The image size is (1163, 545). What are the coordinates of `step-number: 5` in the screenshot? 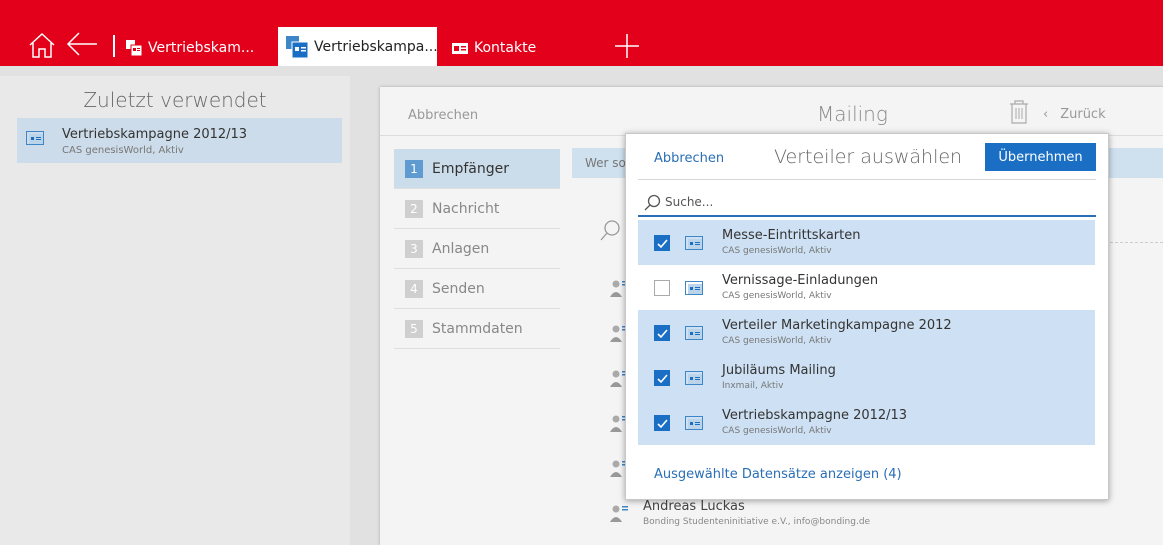 It's located at (414, 328).